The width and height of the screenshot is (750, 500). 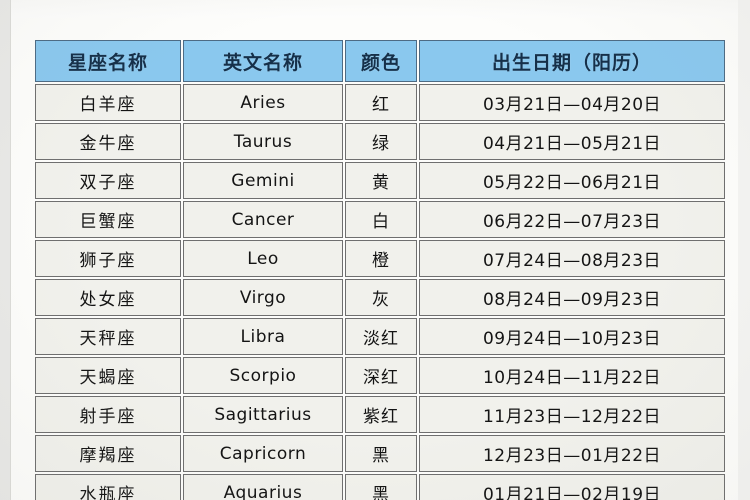 I want to click on cell-english-name: Aquarius, so click(x=263, y=487).